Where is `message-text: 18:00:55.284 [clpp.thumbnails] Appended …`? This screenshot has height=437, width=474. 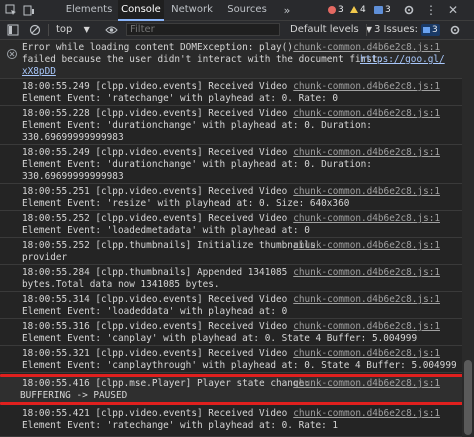 message-text: 18:00:55.284 [clpp.thumbnails] Appended … is located at coordinates (155, 272).